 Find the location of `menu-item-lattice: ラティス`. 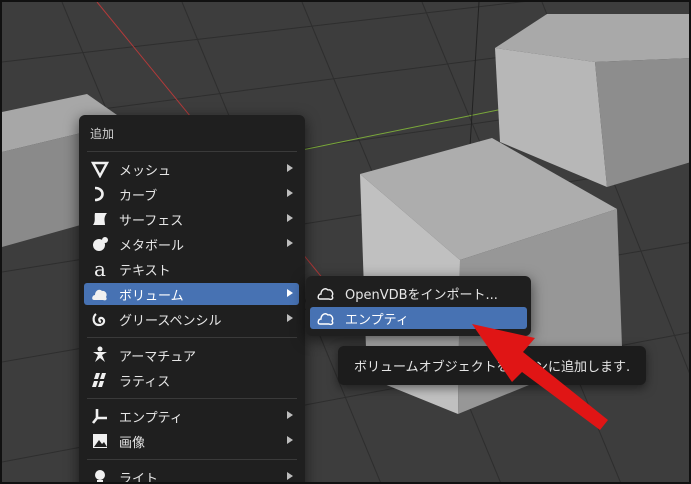

menu-item-lattice: ラティス is located at coordinates (191, 380).